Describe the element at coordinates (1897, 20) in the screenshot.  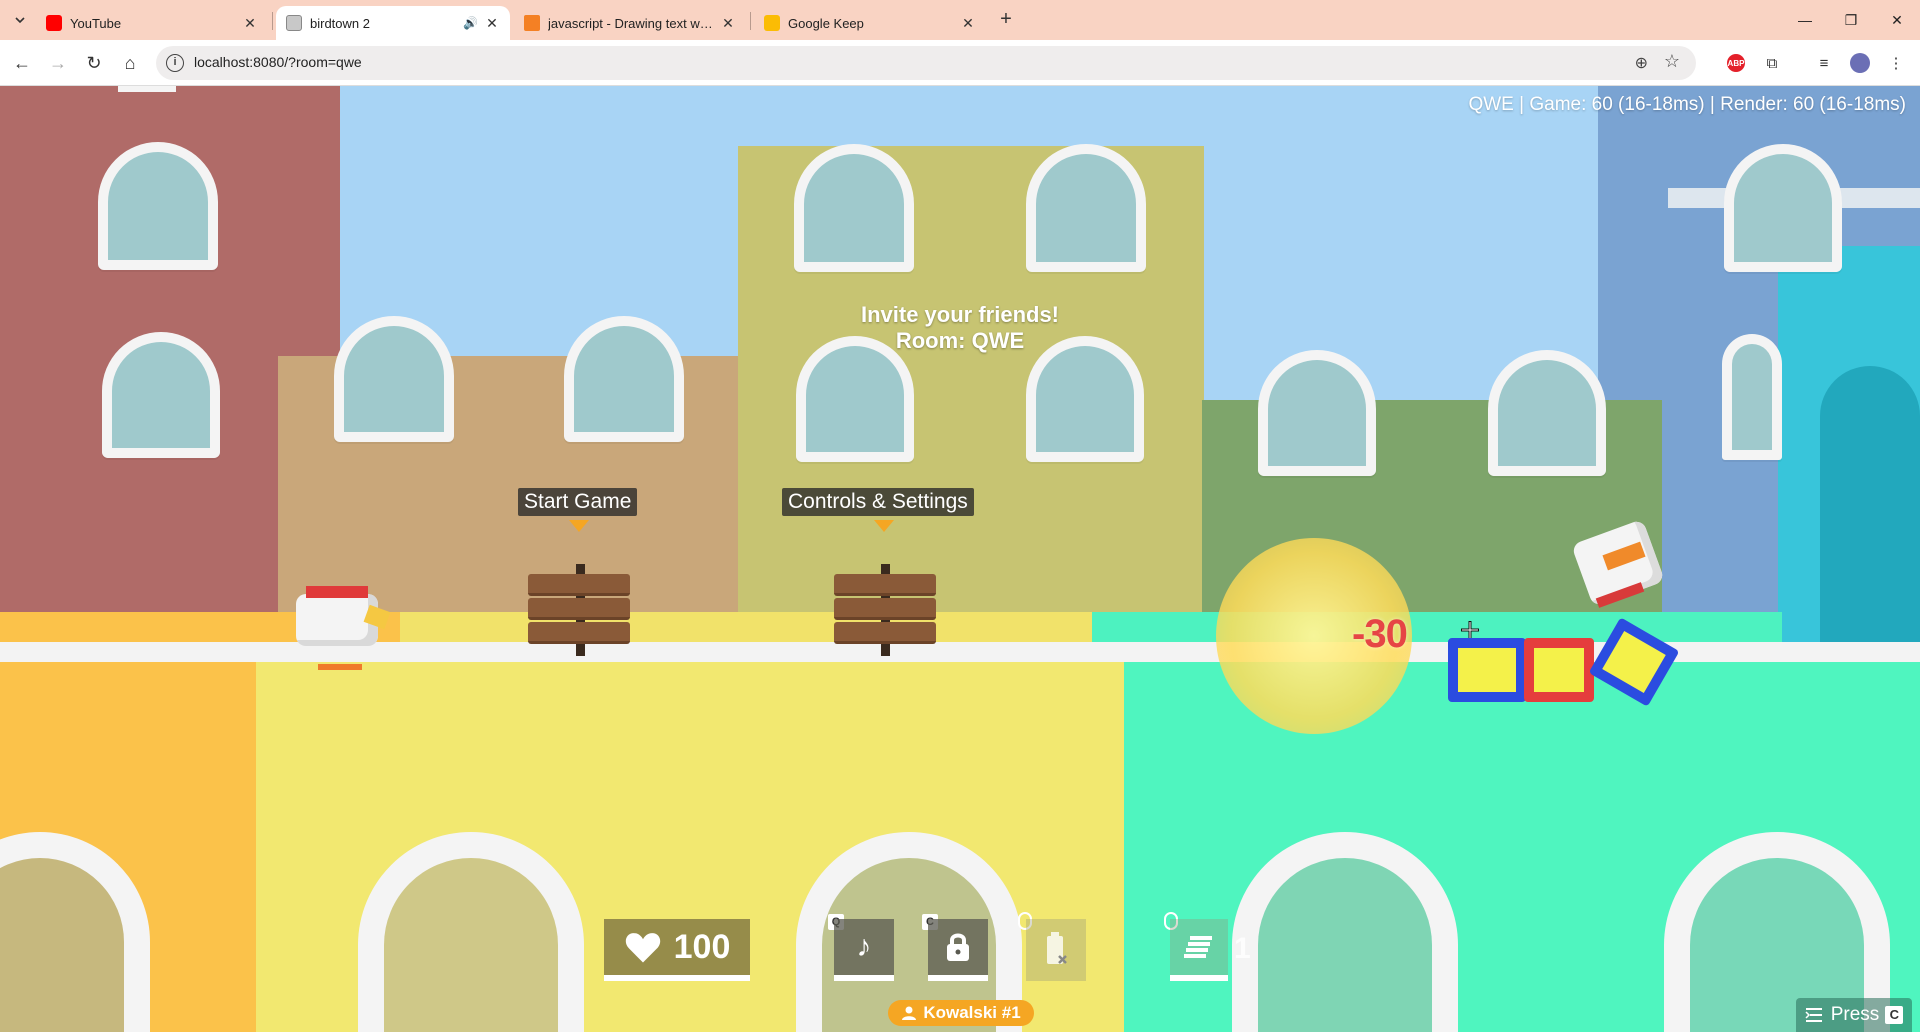
I see `close-window-button: ✕` at that location.